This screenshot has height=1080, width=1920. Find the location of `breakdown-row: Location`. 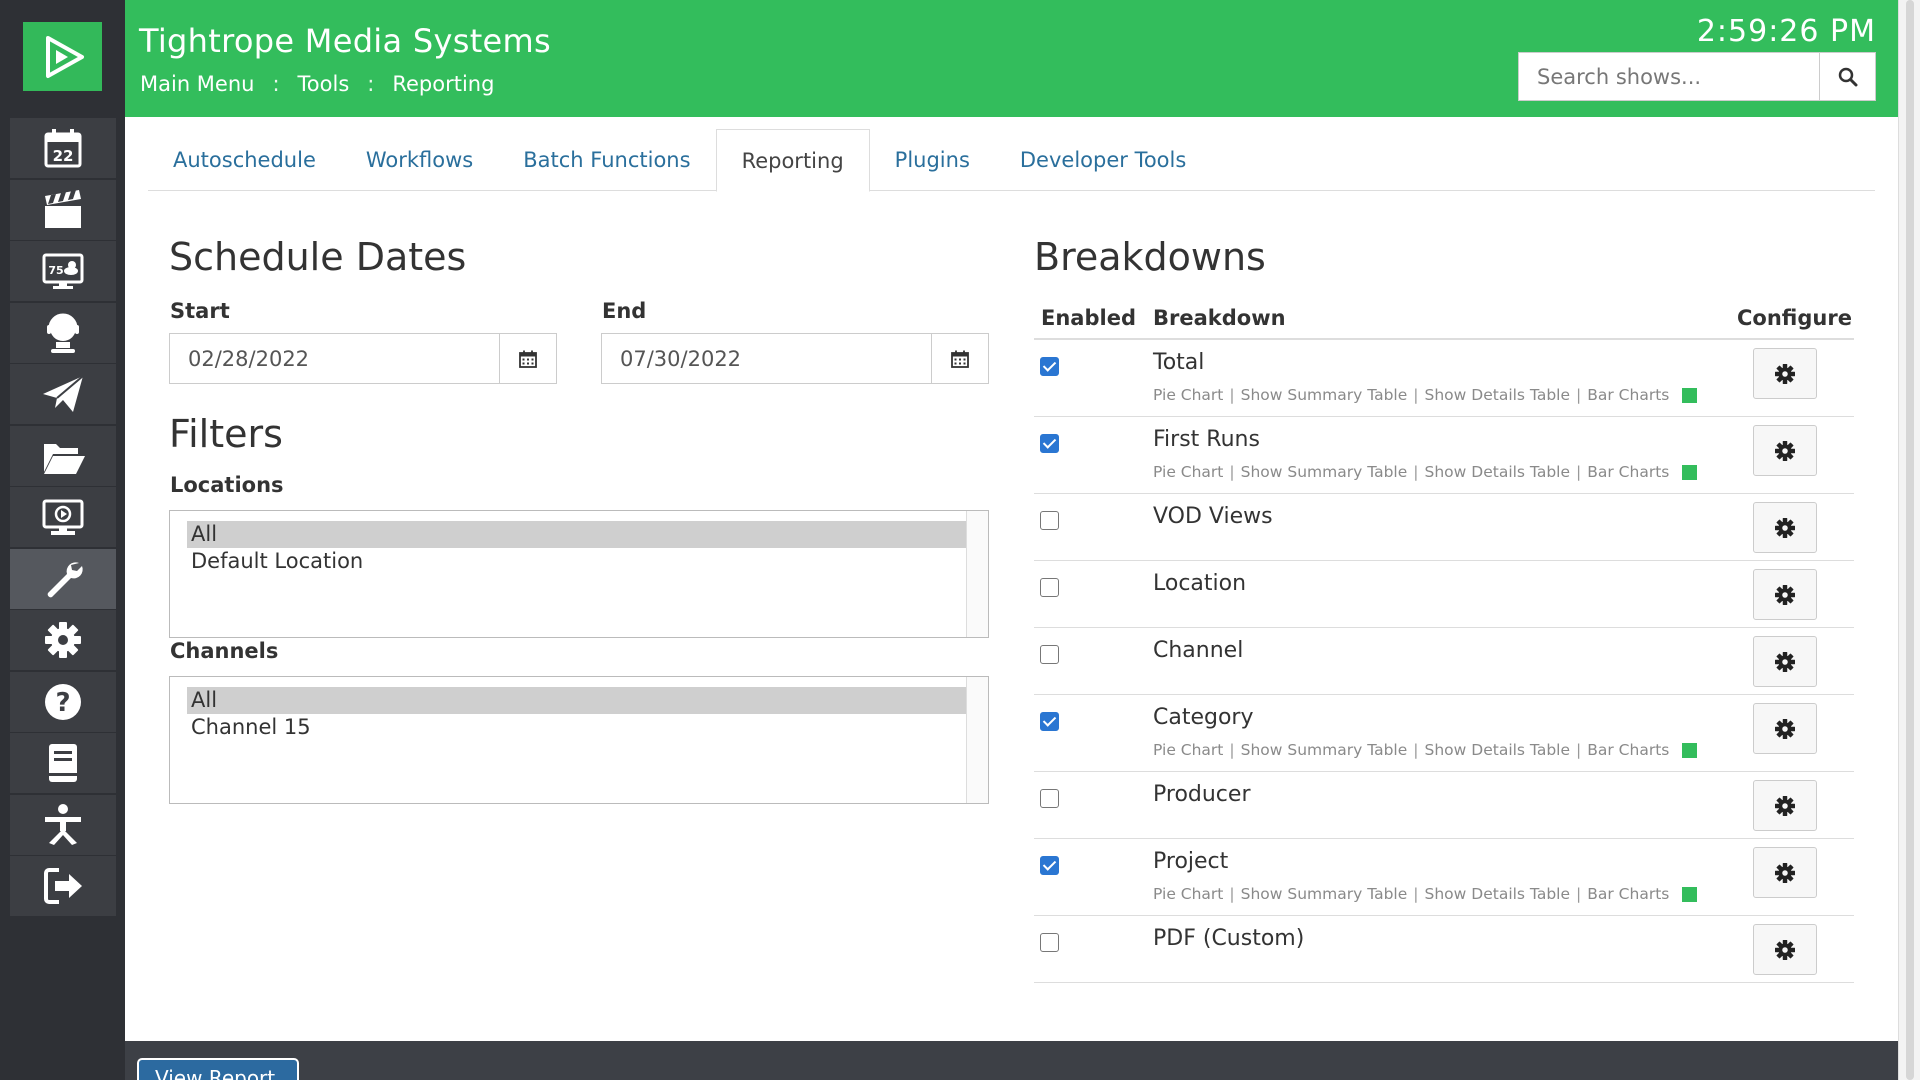

breakdown-row: Location is located at coordinates (1444, 594).